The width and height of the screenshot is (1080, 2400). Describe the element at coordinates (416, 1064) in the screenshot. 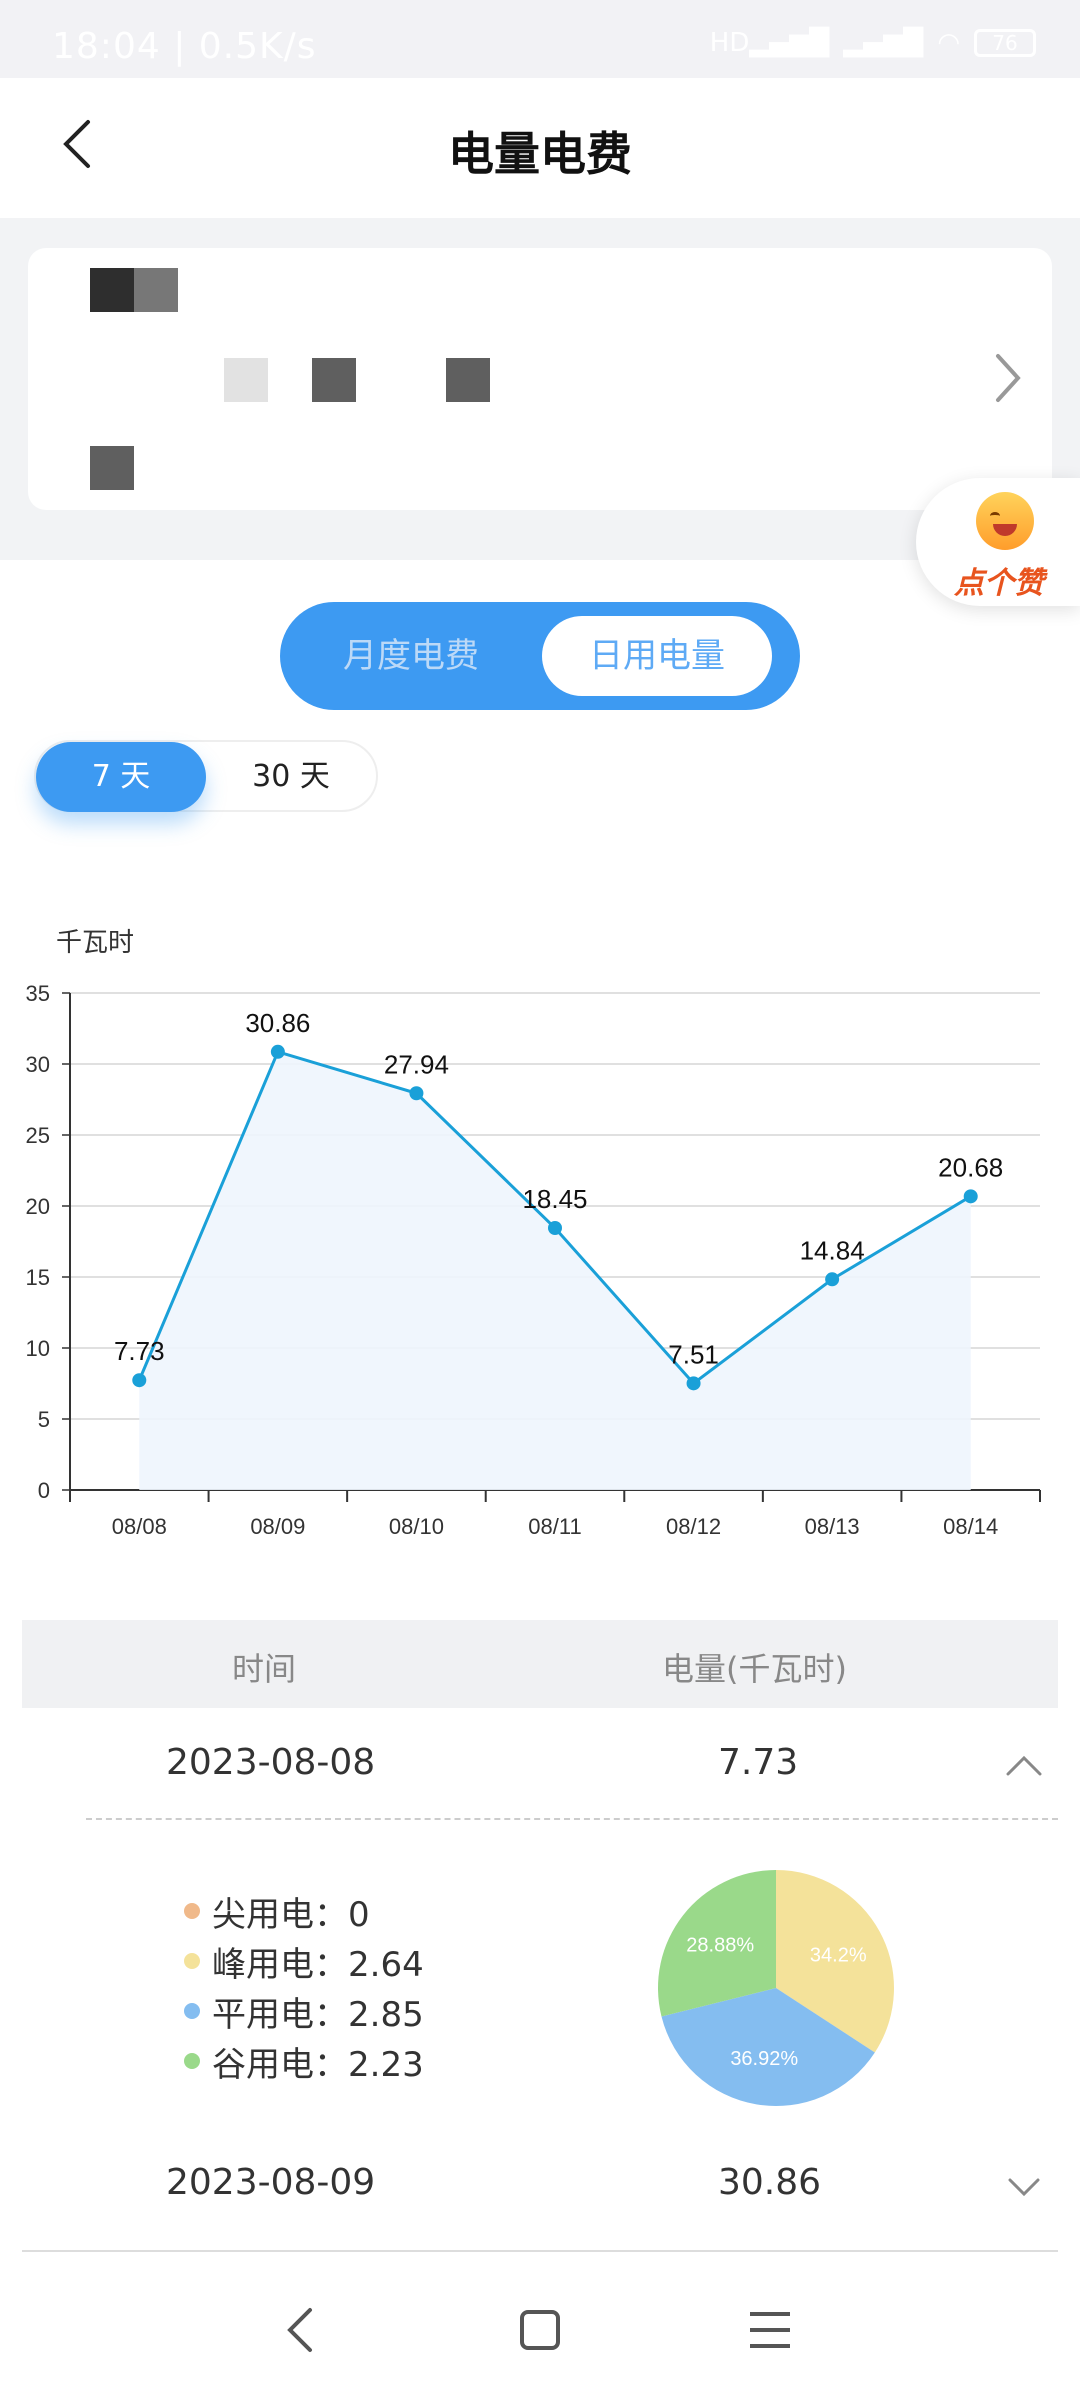

I see `data-label: 27.94` at that location.